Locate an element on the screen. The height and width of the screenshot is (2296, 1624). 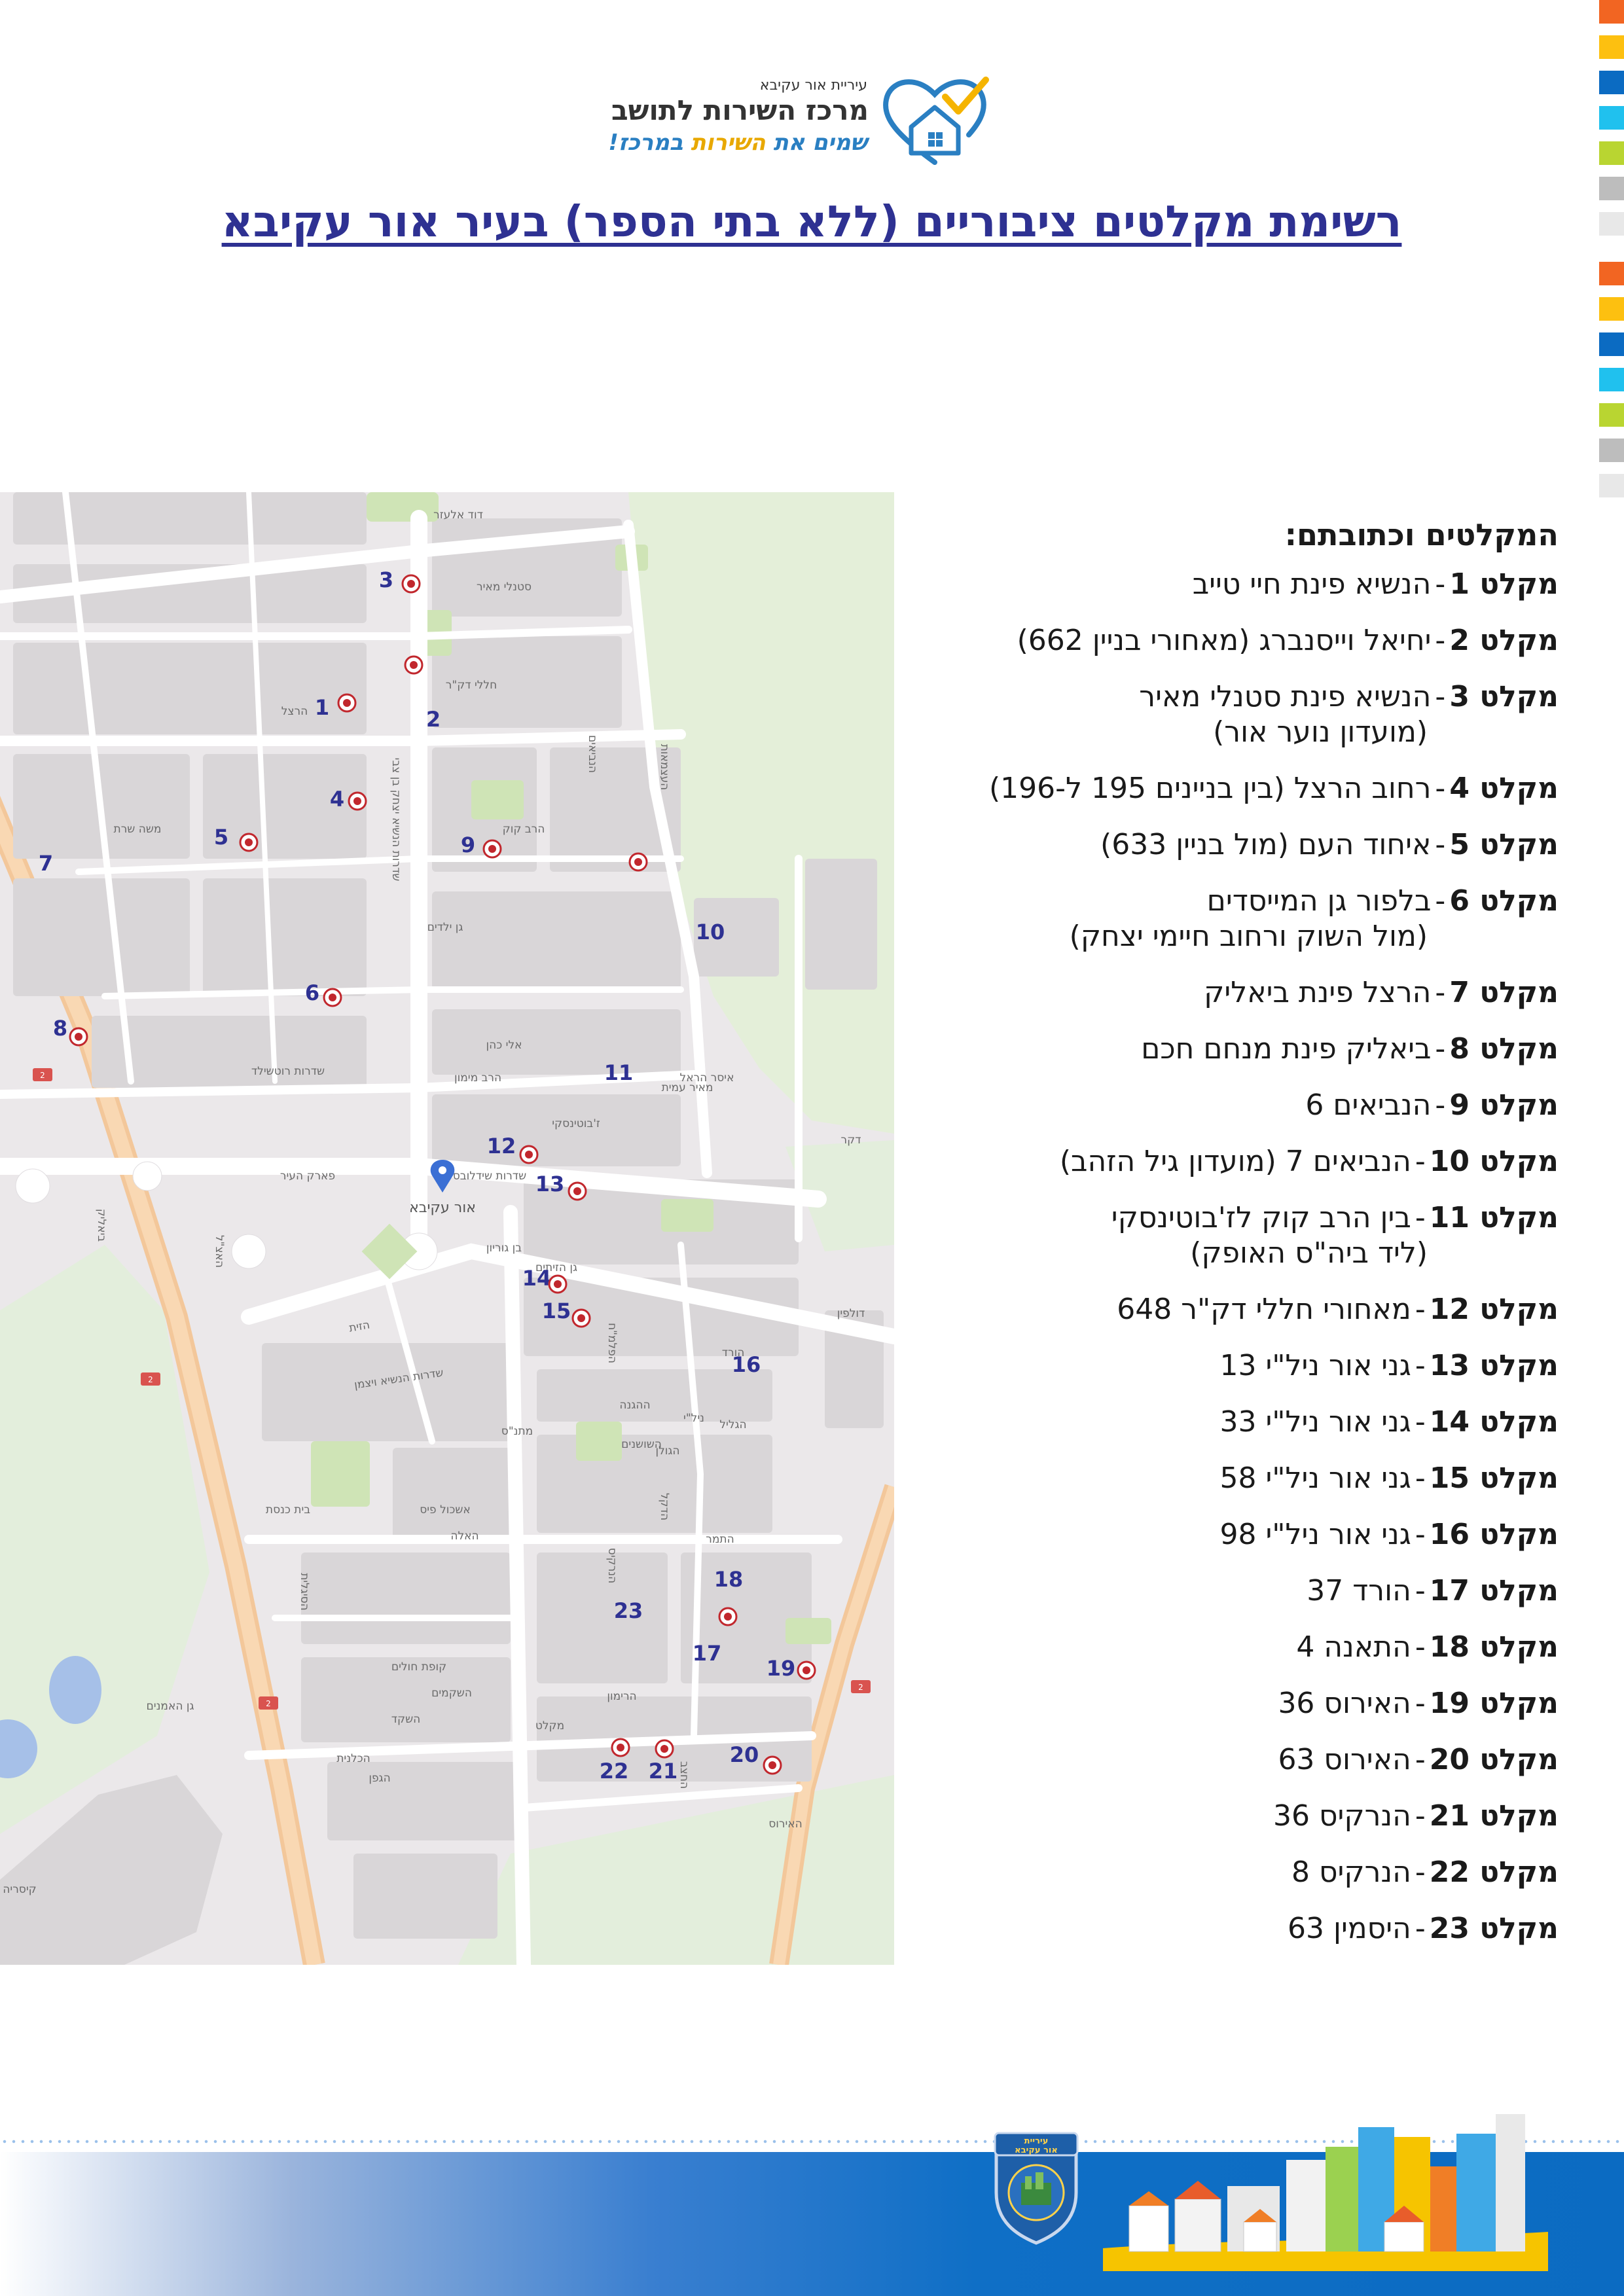
street-label: השקד is located at coordinates (406, 1720).